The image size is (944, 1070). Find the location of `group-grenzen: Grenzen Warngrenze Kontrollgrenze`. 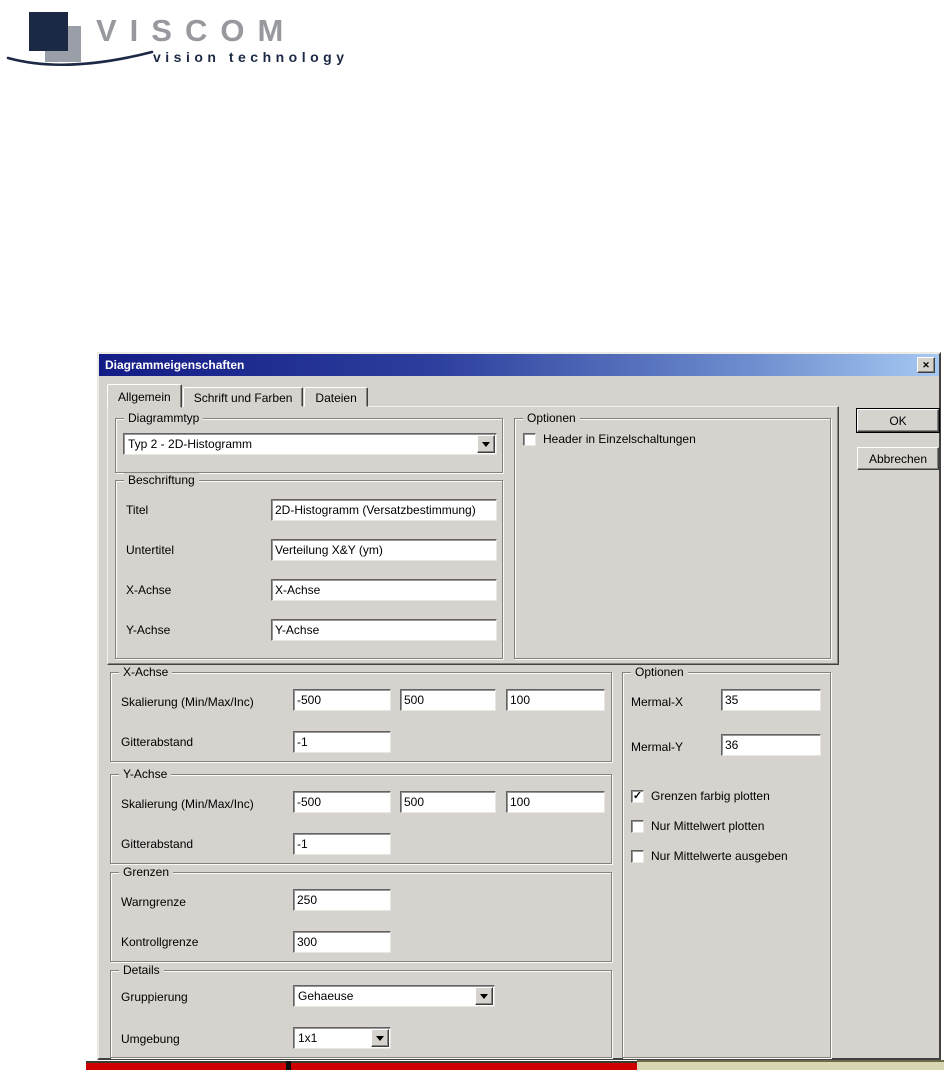

group-grenzen: Grenzen Warngrenze Kontrollgrenze is located at coordinates (361, 913).